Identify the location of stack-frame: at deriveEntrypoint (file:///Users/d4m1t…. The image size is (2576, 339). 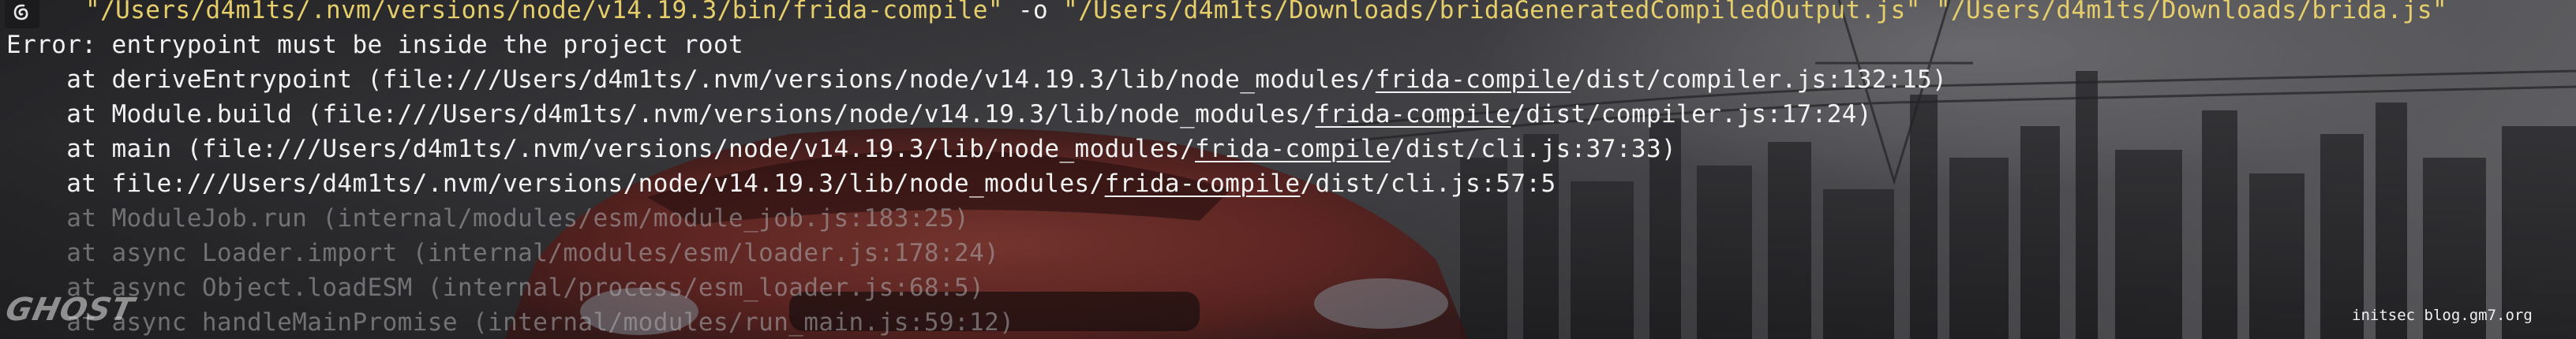
(976, 79).